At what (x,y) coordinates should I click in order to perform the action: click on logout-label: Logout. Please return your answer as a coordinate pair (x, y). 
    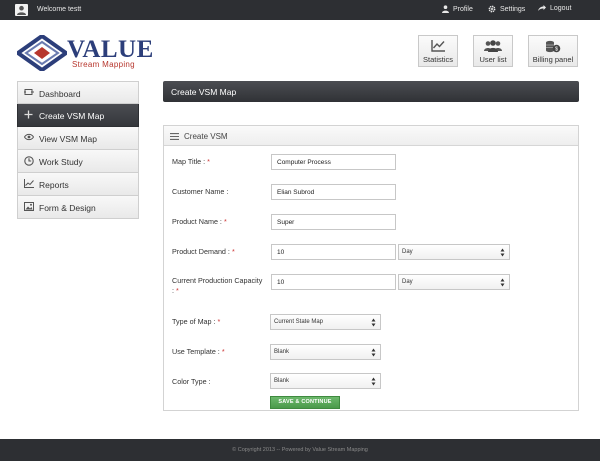
    Looking at the image, I should click on (561, 8).